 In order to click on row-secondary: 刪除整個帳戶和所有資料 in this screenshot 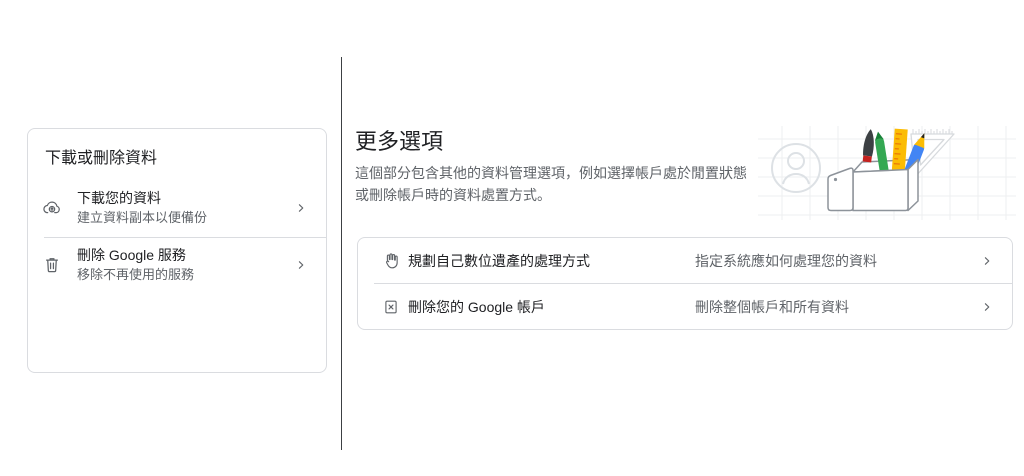, I will do `click(772, 306)`.